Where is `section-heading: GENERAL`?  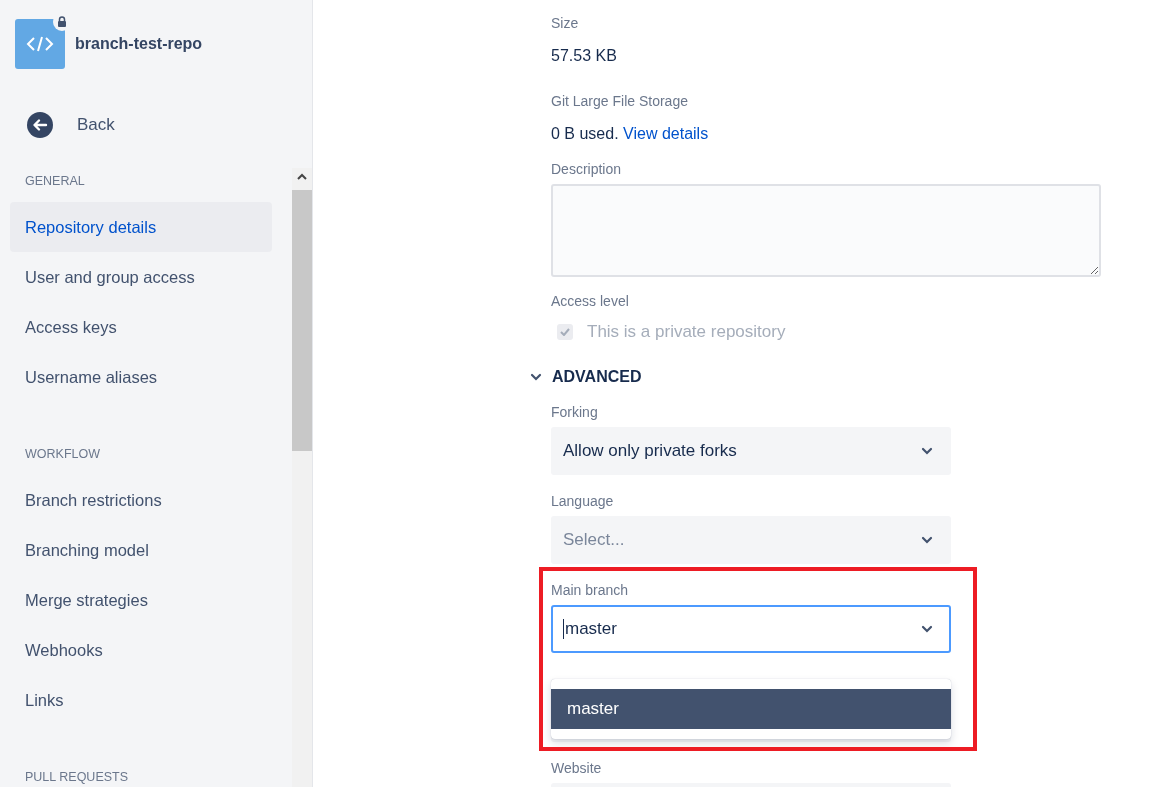
section-heading: GENERAL is located at coordinates (55, 182).